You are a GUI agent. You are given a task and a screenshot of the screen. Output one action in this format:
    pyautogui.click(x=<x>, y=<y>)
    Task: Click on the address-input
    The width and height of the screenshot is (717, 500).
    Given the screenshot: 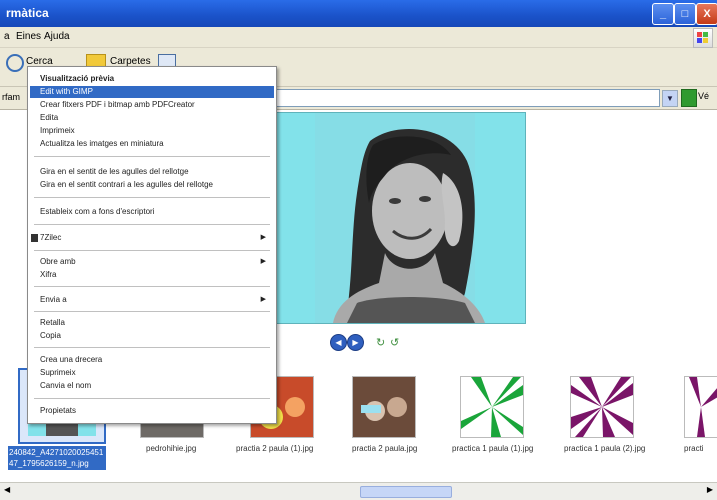 What is the action you would take?
    pyautogui.click(x=467, y=98)
    